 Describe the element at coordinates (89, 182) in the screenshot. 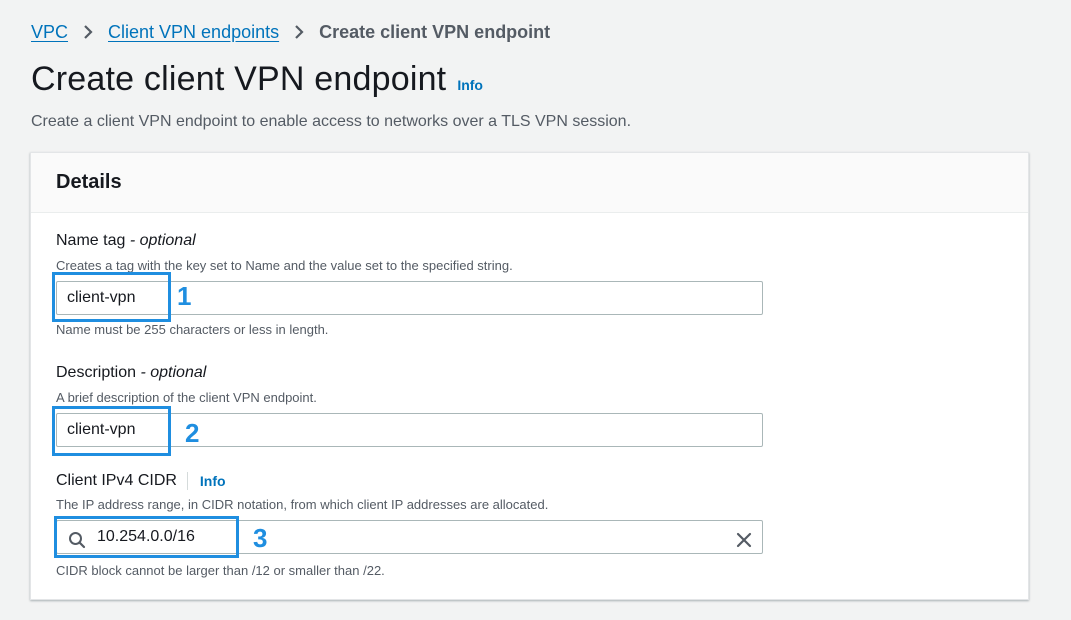

I see `details-title: Details` at that location.